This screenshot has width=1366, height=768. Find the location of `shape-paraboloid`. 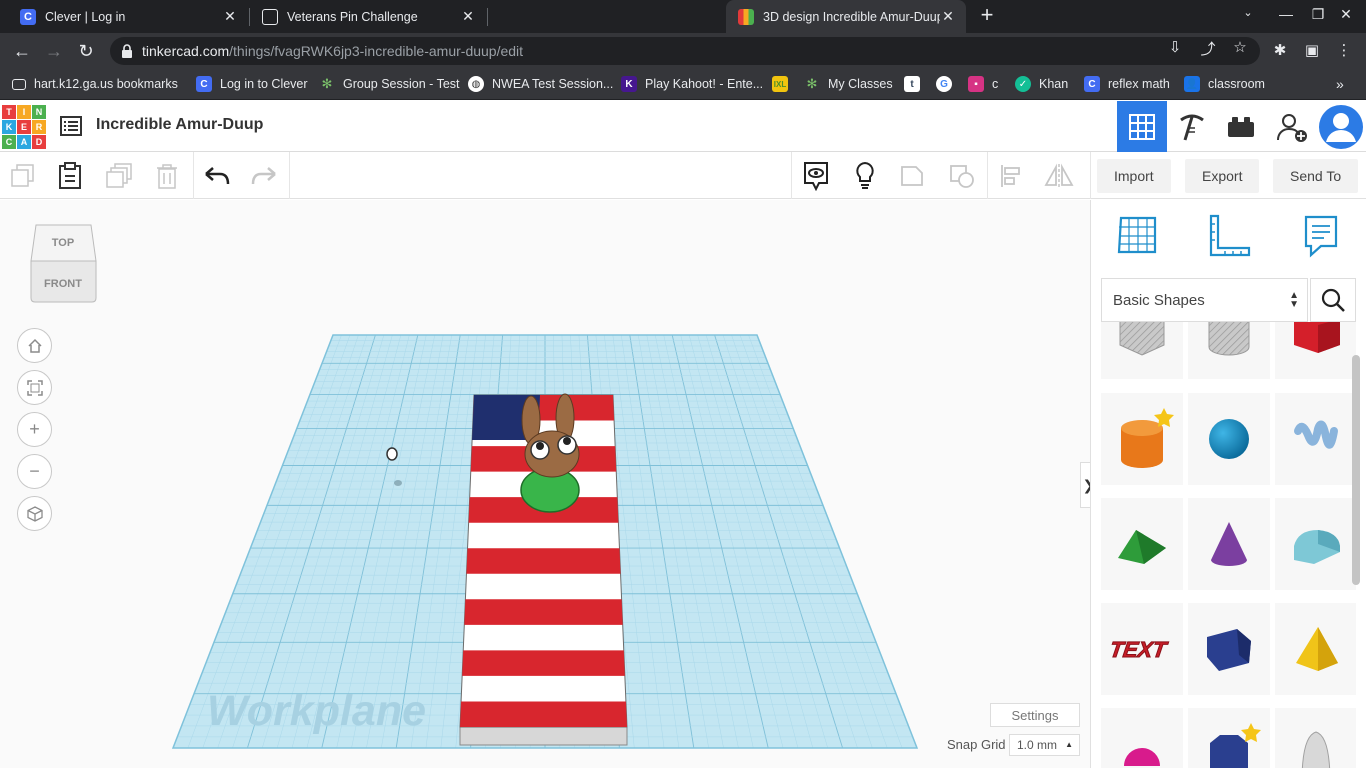

shape-paraboloid is located at coordinates (1315, 738).